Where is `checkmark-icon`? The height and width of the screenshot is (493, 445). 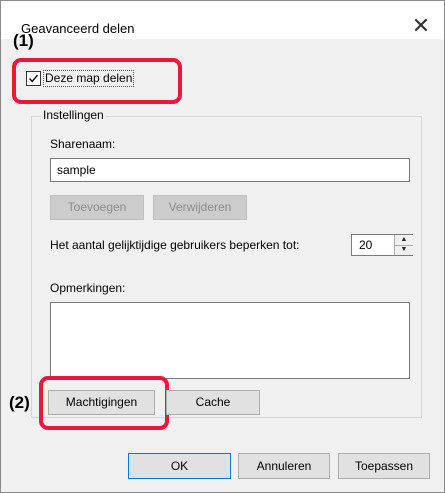 checkmark-icon is located at coordinates (33, 78).